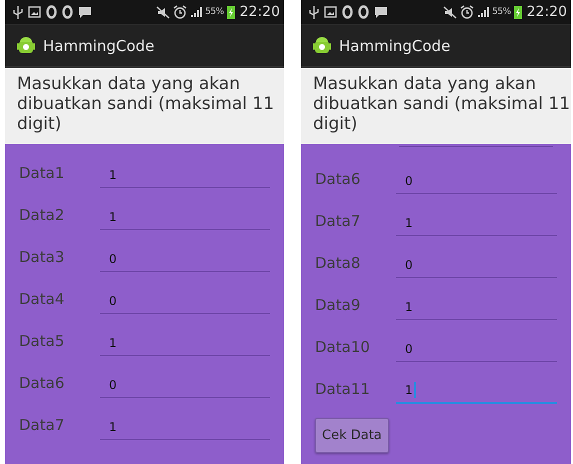  I want to click on field-label: Data5, so click(42, 341).